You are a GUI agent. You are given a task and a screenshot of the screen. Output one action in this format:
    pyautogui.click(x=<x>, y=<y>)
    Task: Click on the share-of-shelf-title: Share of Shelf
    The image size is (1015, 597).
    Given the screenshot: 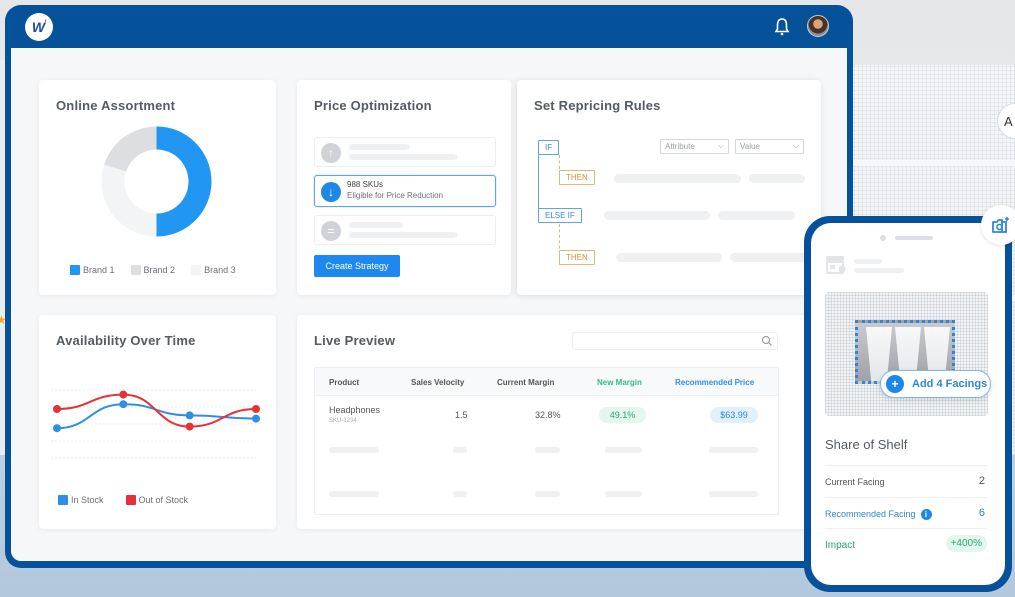 What is the action you would take?
    pyautogui.click(x=866, y=444)
    